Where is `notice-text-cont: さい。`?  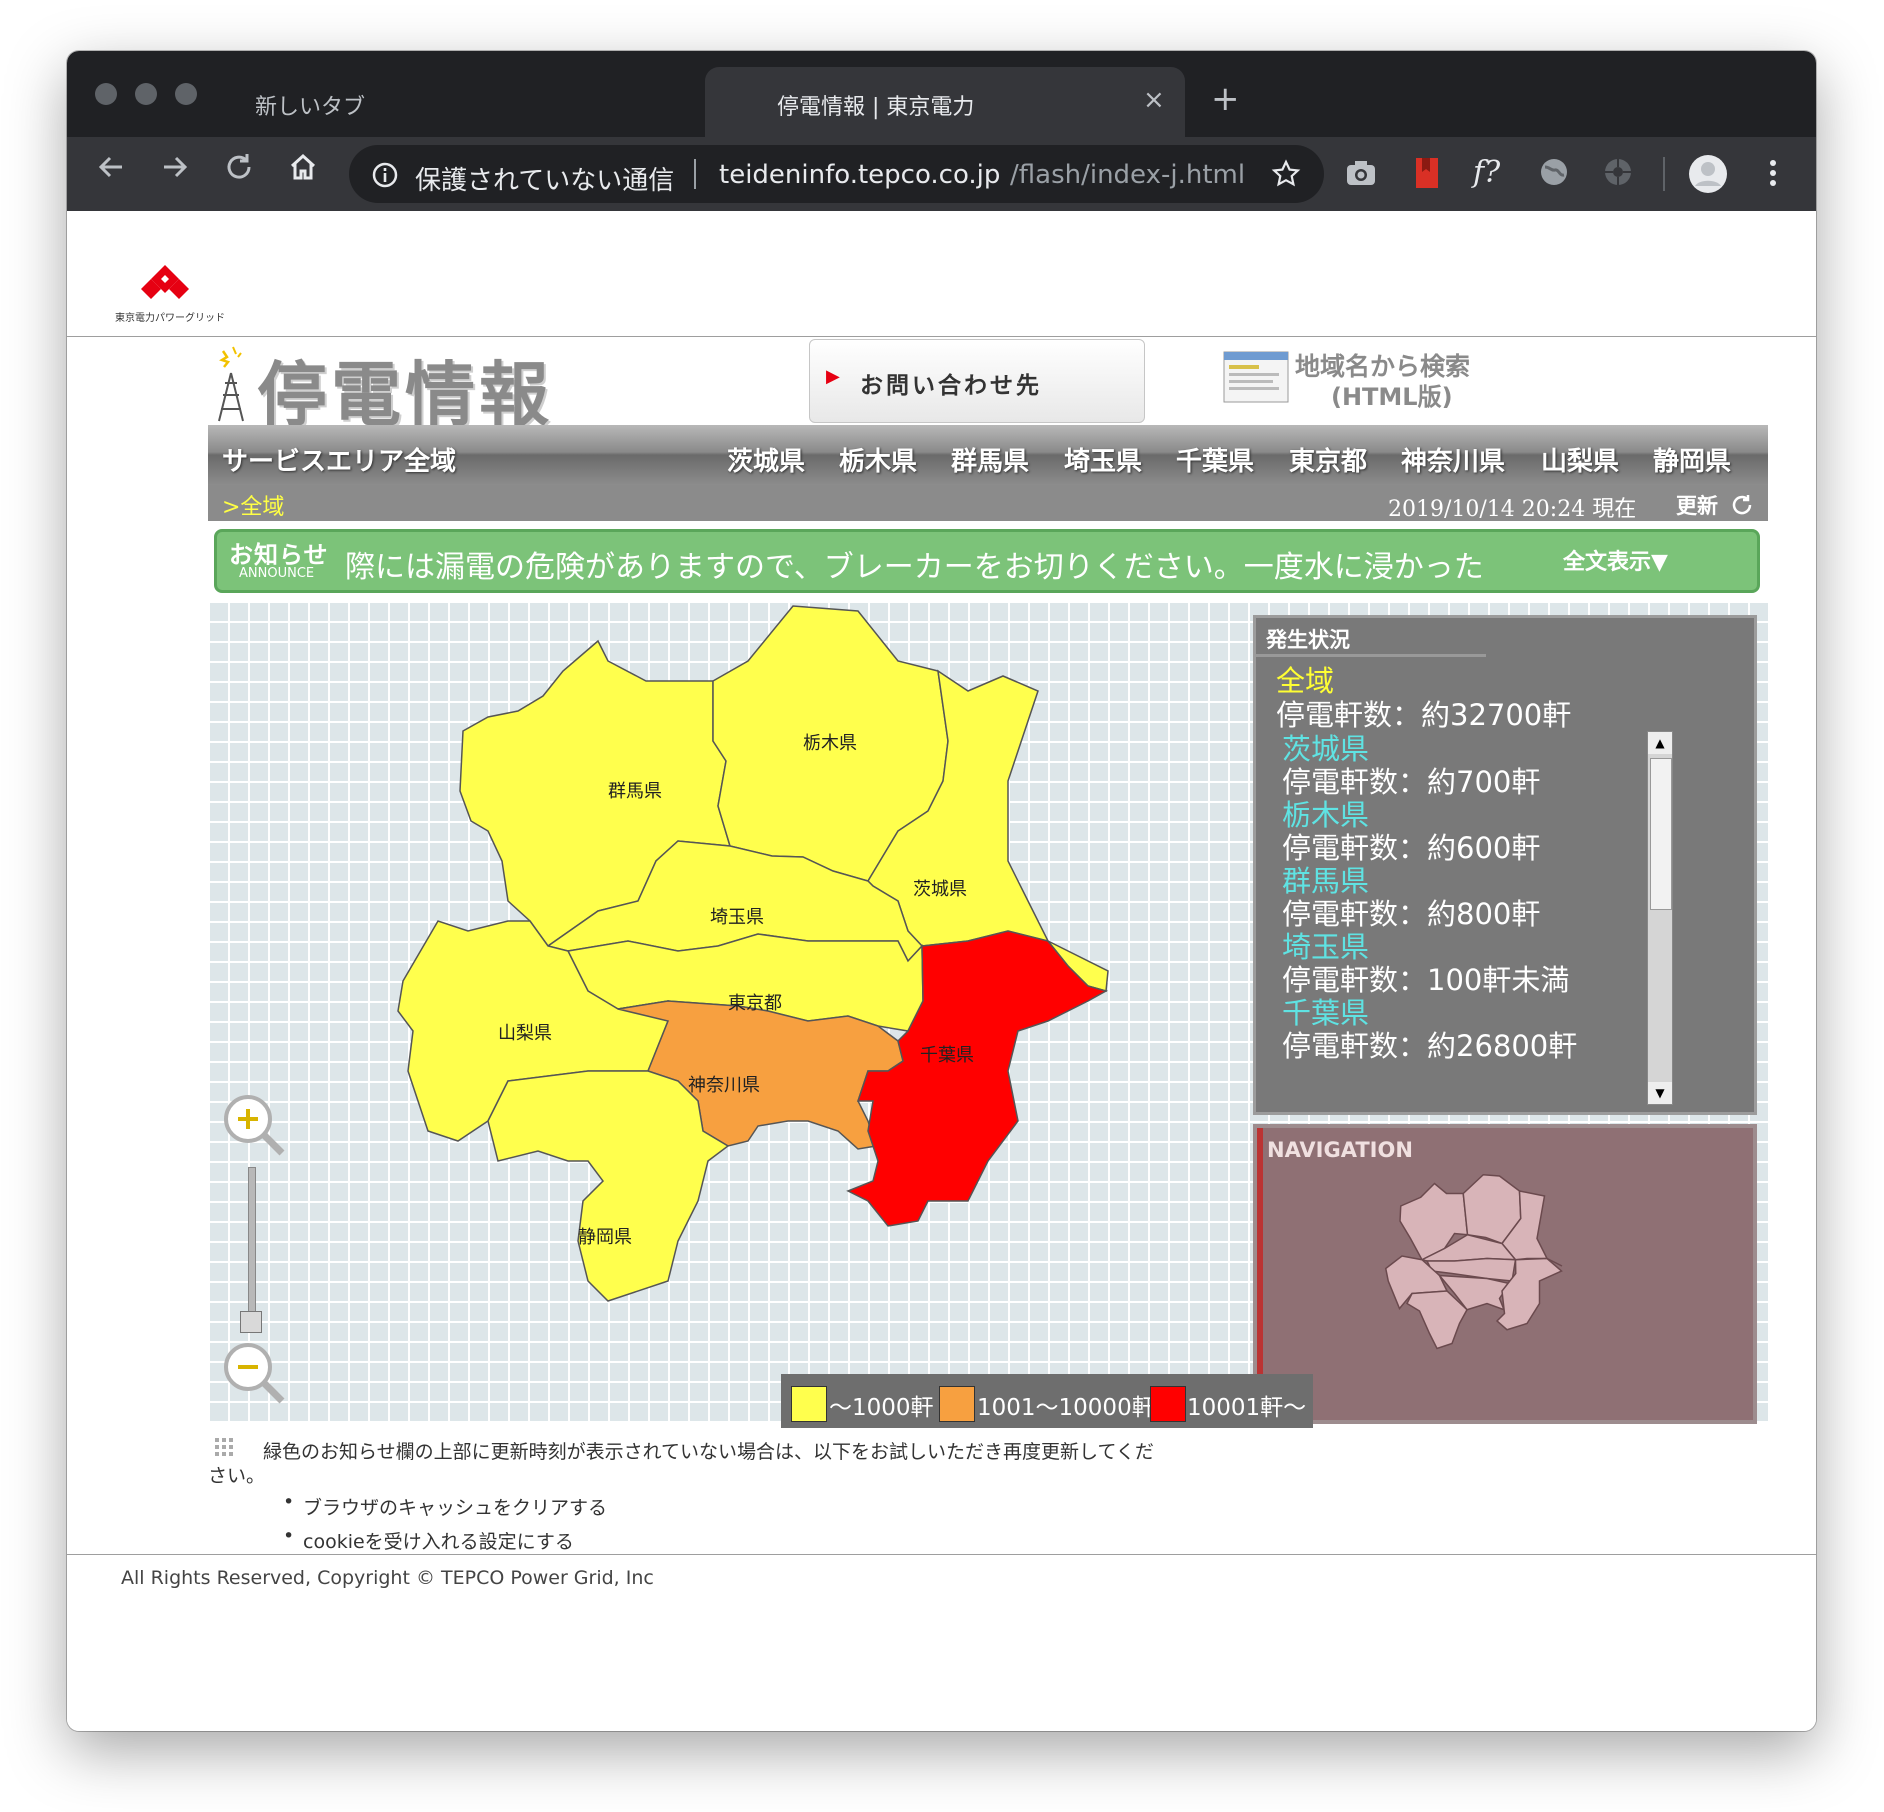
notice-text-cont: さい。 is located at coordinates (237, 1476).